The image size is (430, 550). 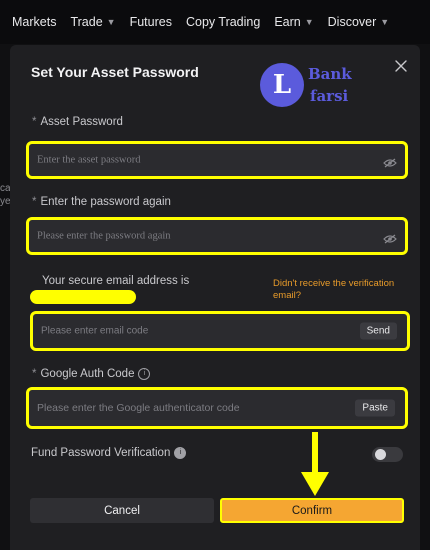 What do you see at coordinates (220, 331) in the screenshot?
I see `email-code-input: Please enter email code Send` at bounding box center [220, 331].